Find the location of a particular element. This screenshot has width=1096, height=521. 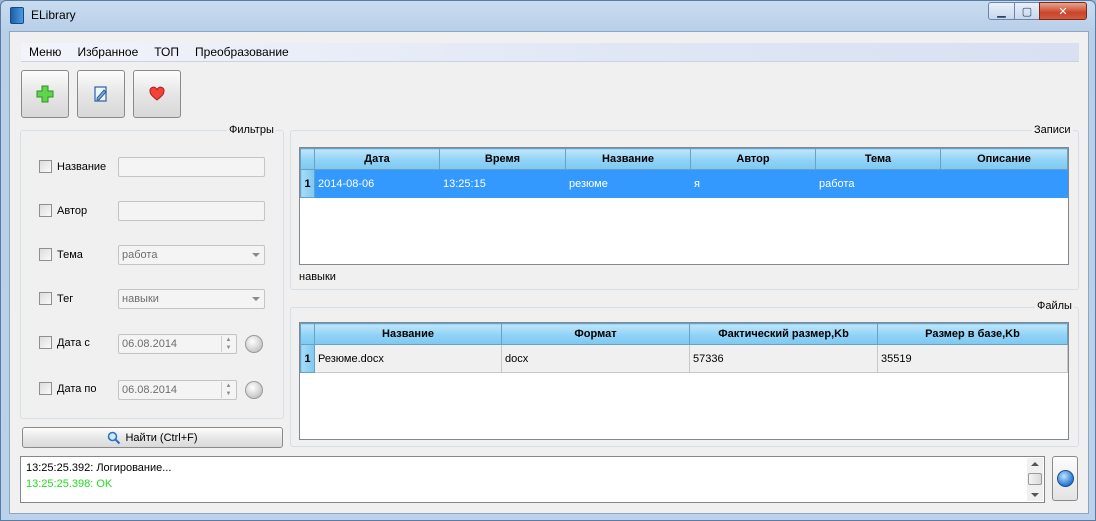

author-filter-input is located at coordinates (191, 211).